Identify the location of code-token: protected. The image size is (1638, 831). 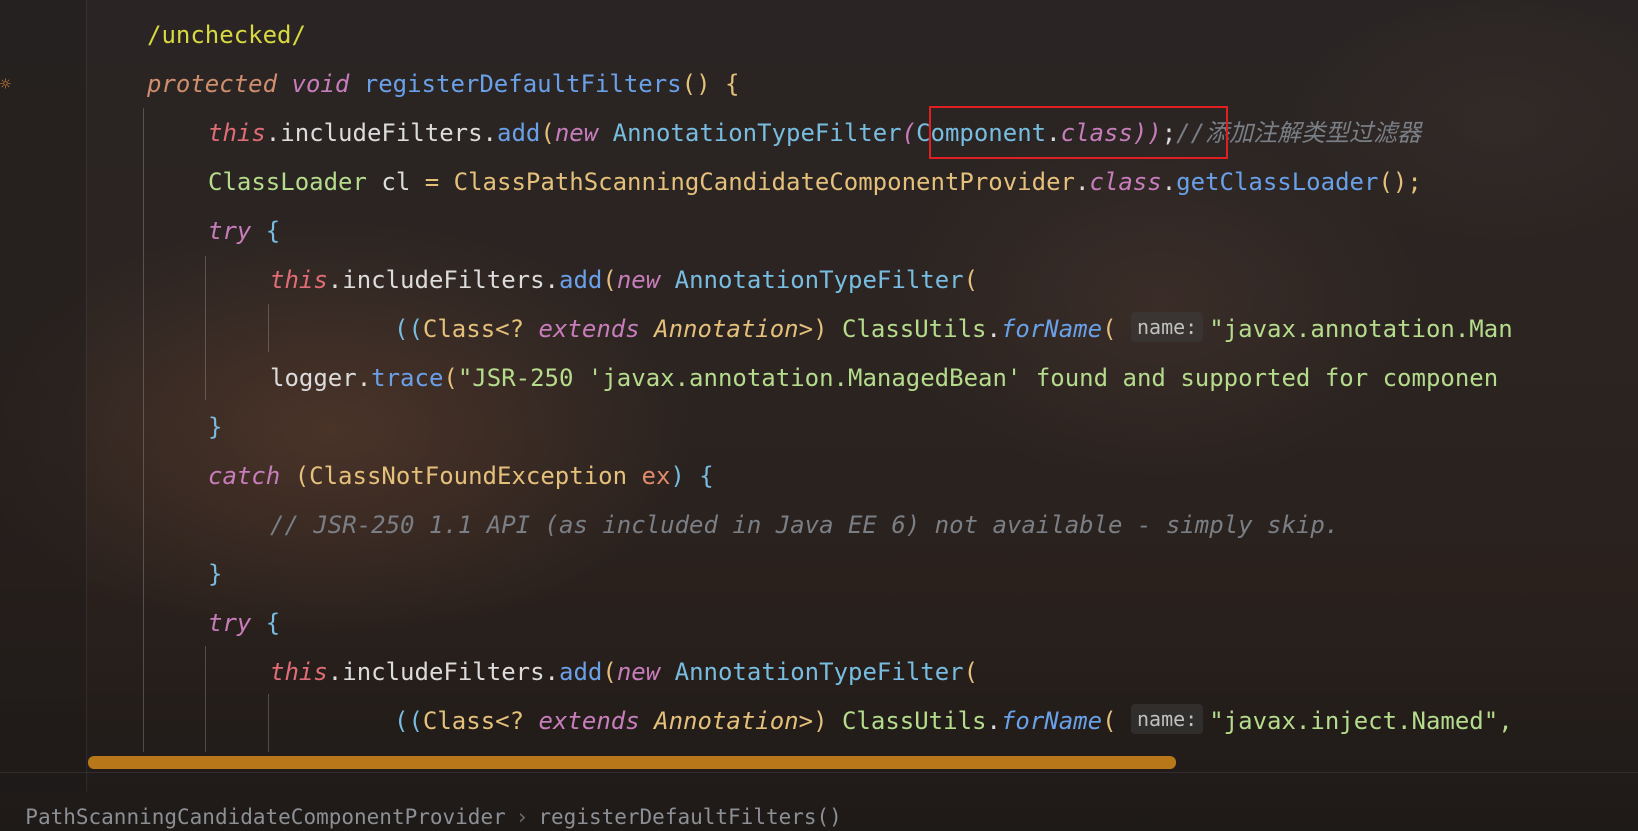
(212, 84).